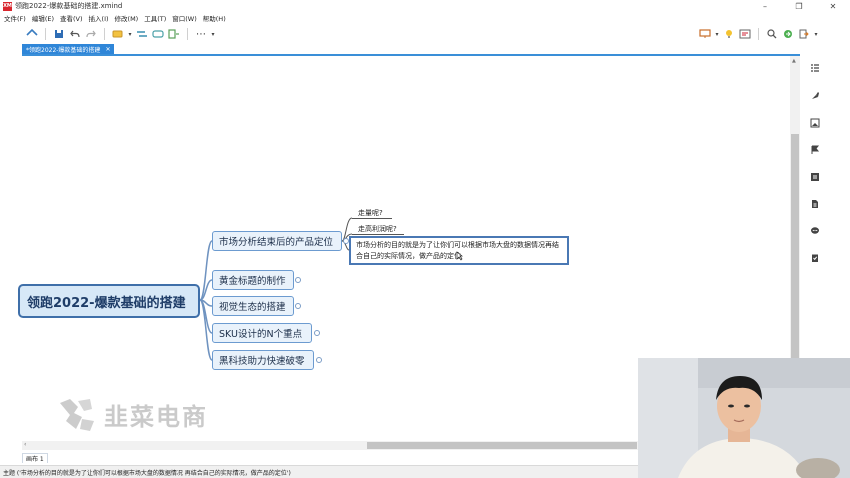 The height and width of the screenshot is (478, 850). What do you see at coordinates (502, 445) in the screenshot?
I see `horizontal-scroll-thumb` at bounding box center [502, 445].